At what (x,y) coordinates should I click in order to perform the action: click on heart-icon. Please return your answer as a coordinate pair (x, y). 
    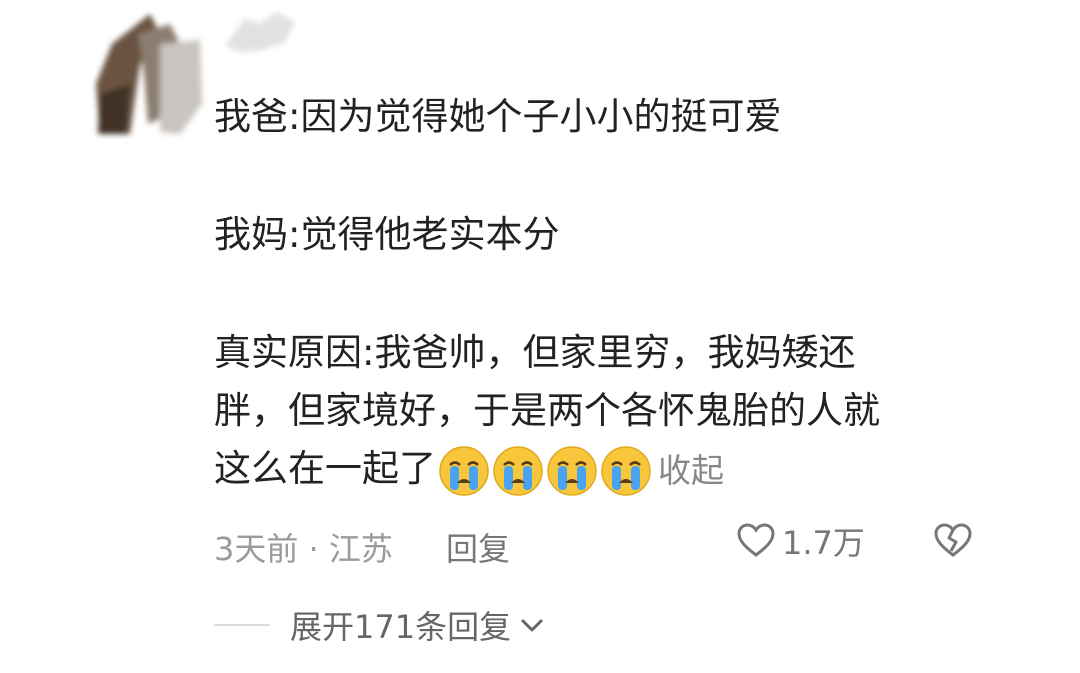
    Looking at the image, I should click on (756, 540).